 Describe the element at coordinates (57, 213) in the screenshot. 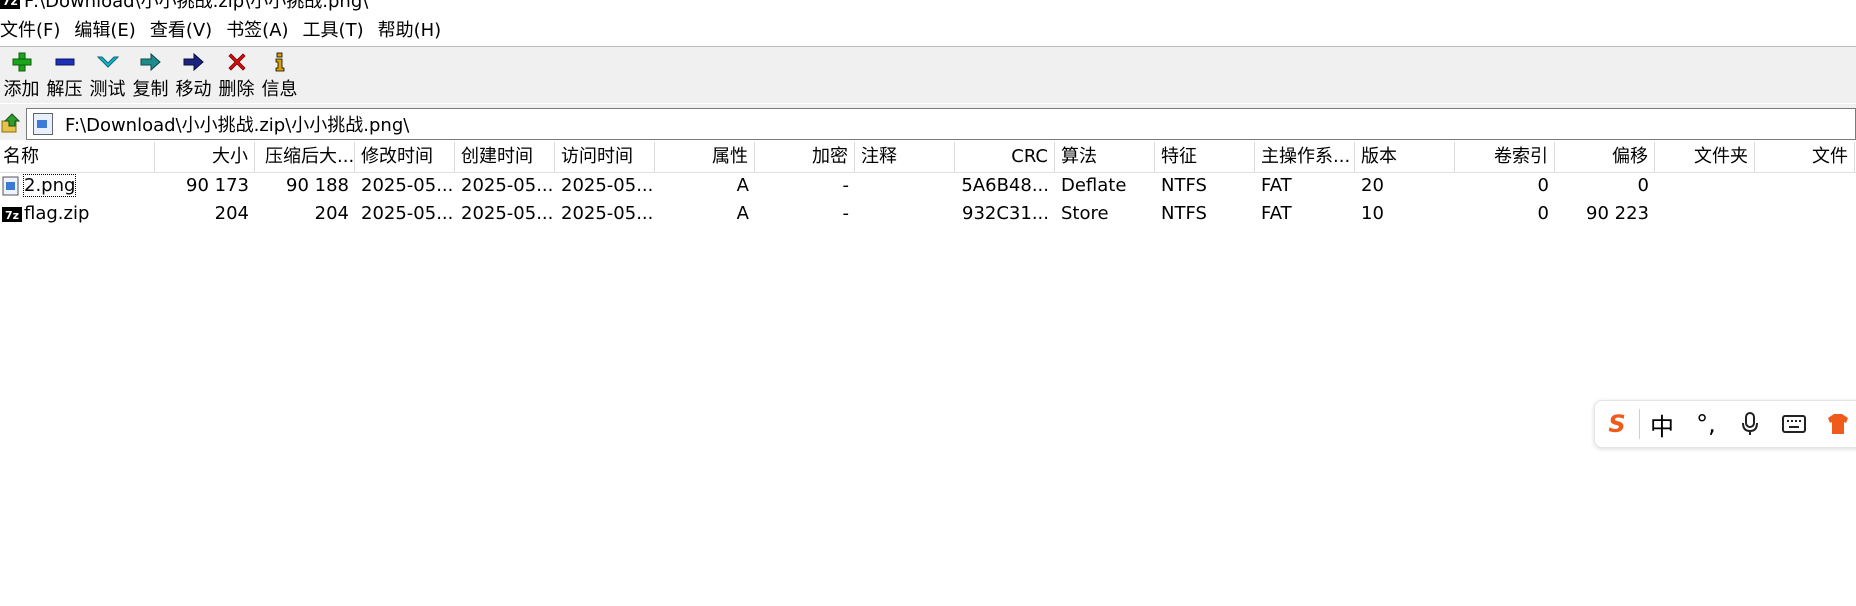

I see `file-name: flag.zip` at that location.